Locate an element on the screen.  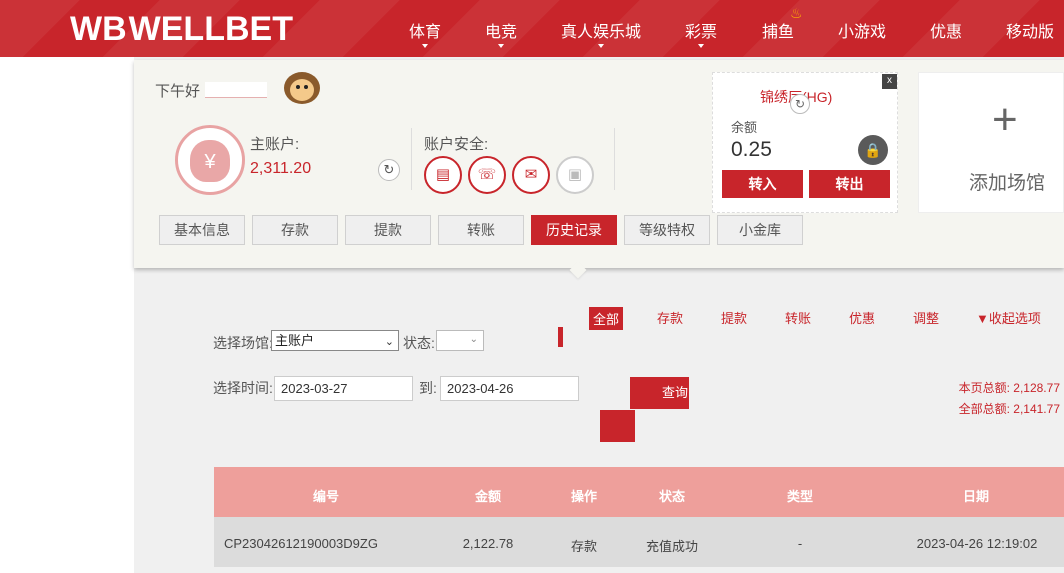
wellbet-logo: WB WELLBET is located at coordinates (181, 29).